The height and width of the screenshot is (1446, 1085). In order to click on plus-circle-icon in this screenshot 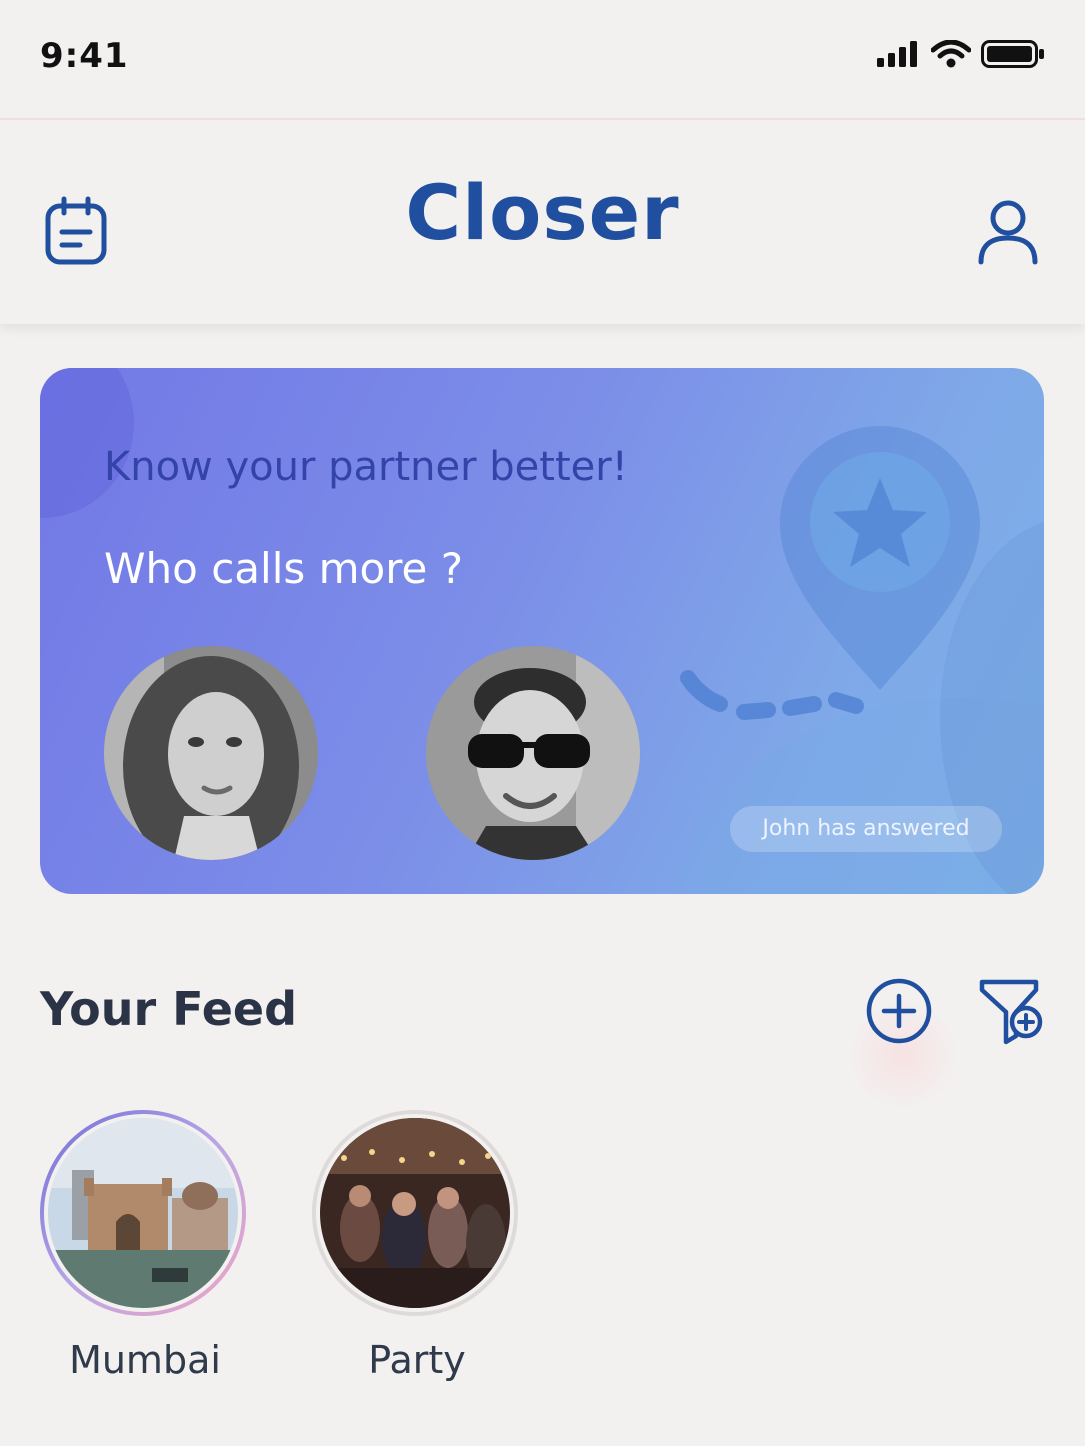, I will do `click(899, 1011)`.